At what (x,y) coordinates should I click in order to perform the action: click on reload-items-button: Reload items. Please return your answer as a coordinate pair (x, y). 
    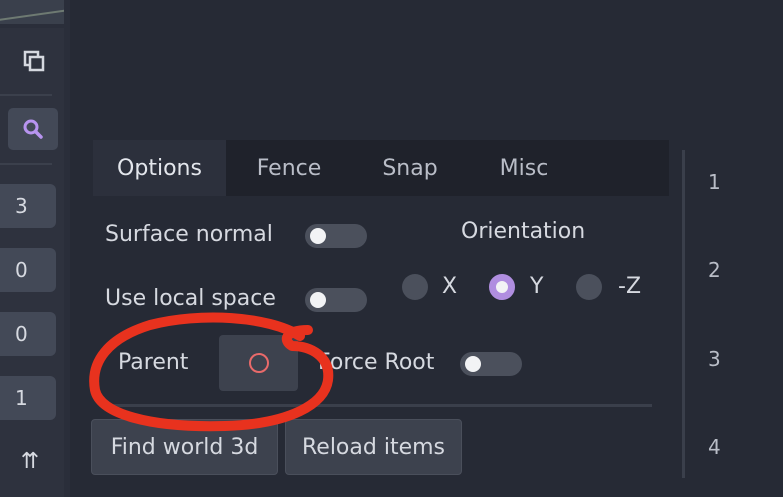
    Looking at the image, I should click on (373, 447).